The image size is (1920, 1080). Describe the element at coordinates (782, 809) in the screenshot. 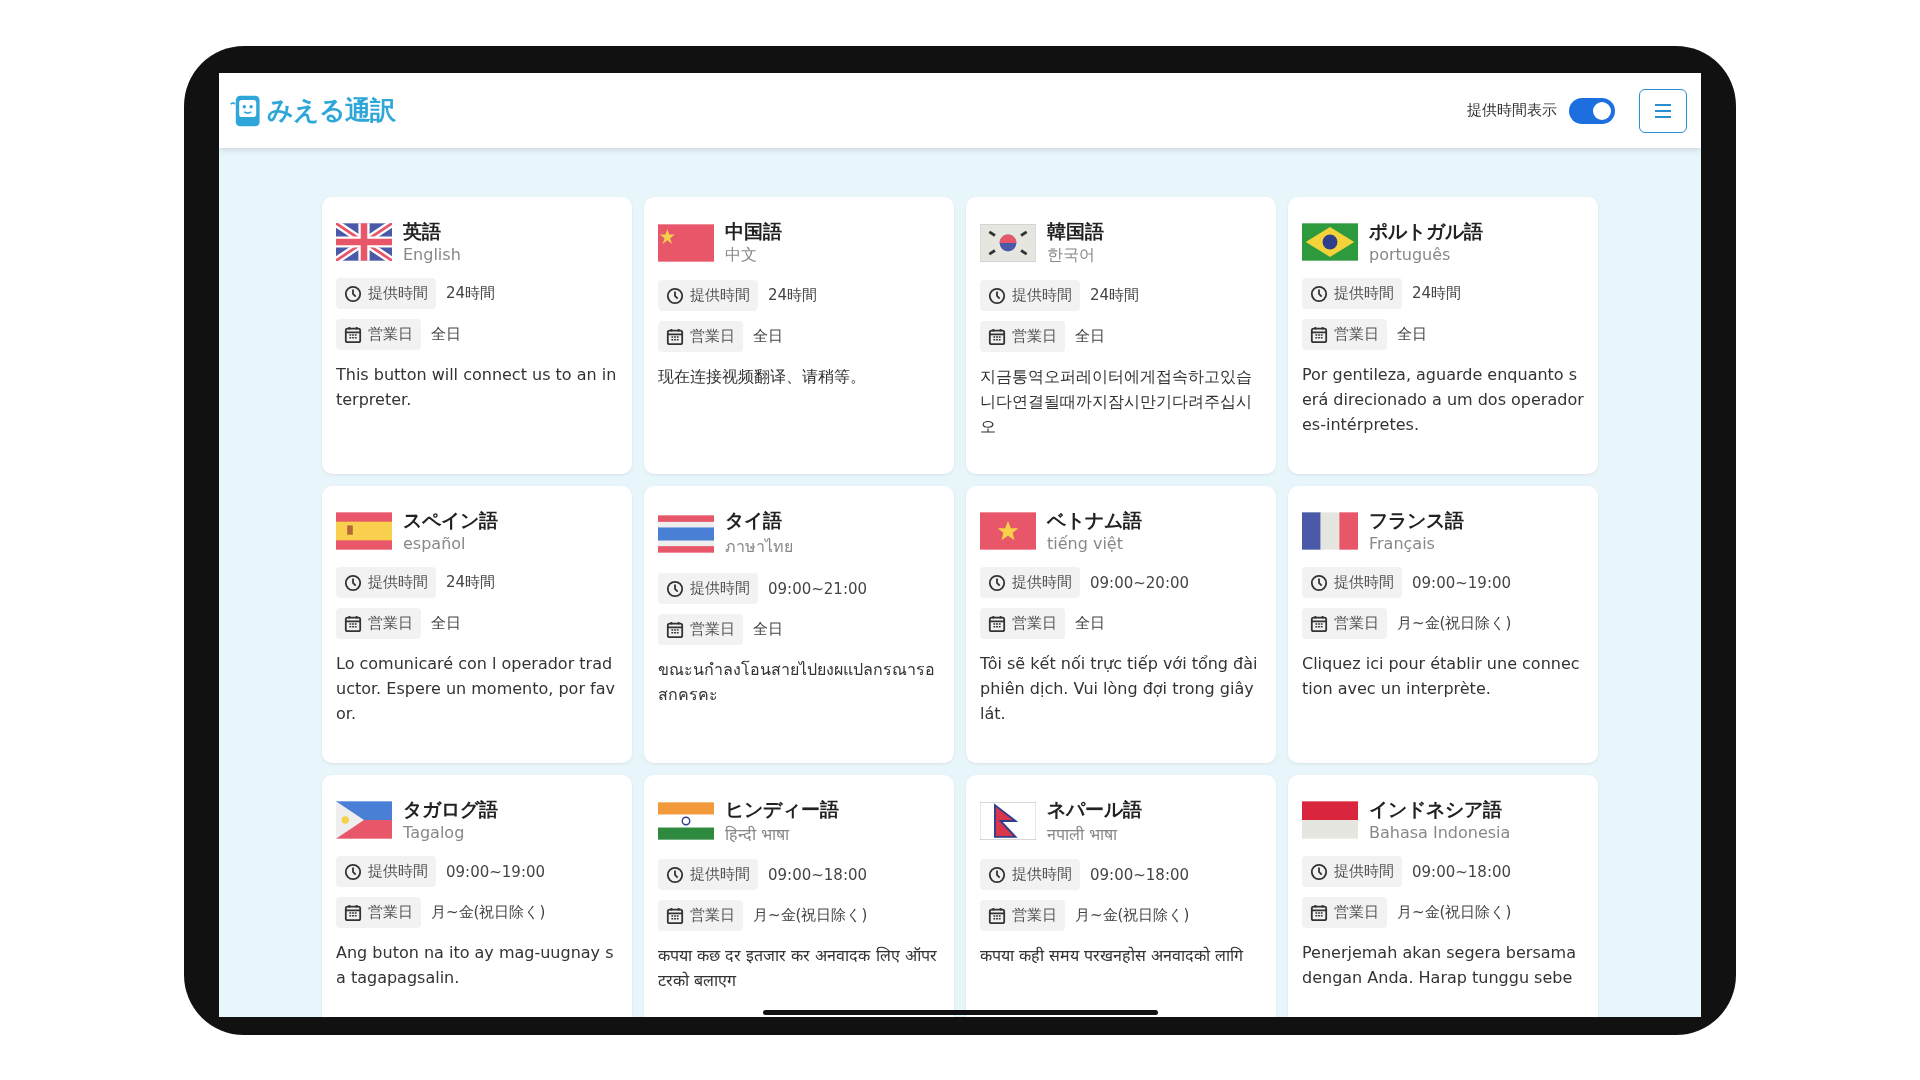

I see `language-name: ヒンディー語` at that location.